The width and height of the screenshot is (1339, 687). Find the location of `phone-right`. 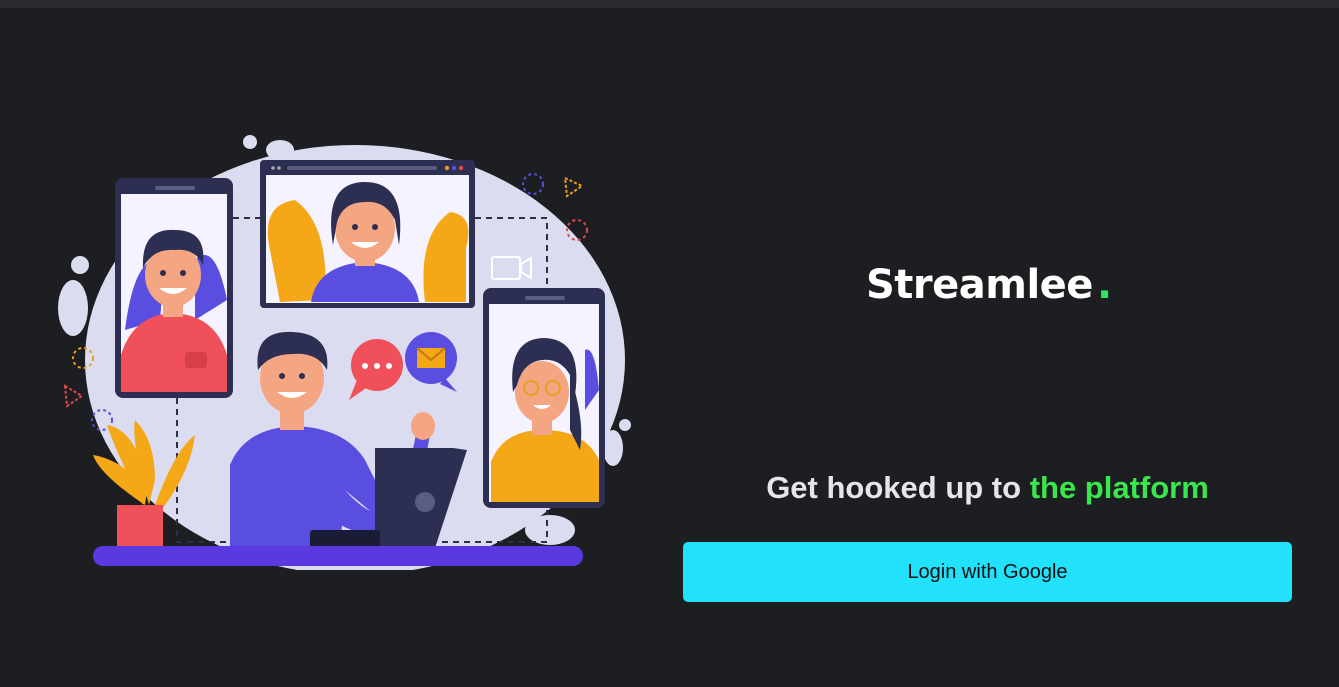

phone-right is located at coordinates (544, 398).